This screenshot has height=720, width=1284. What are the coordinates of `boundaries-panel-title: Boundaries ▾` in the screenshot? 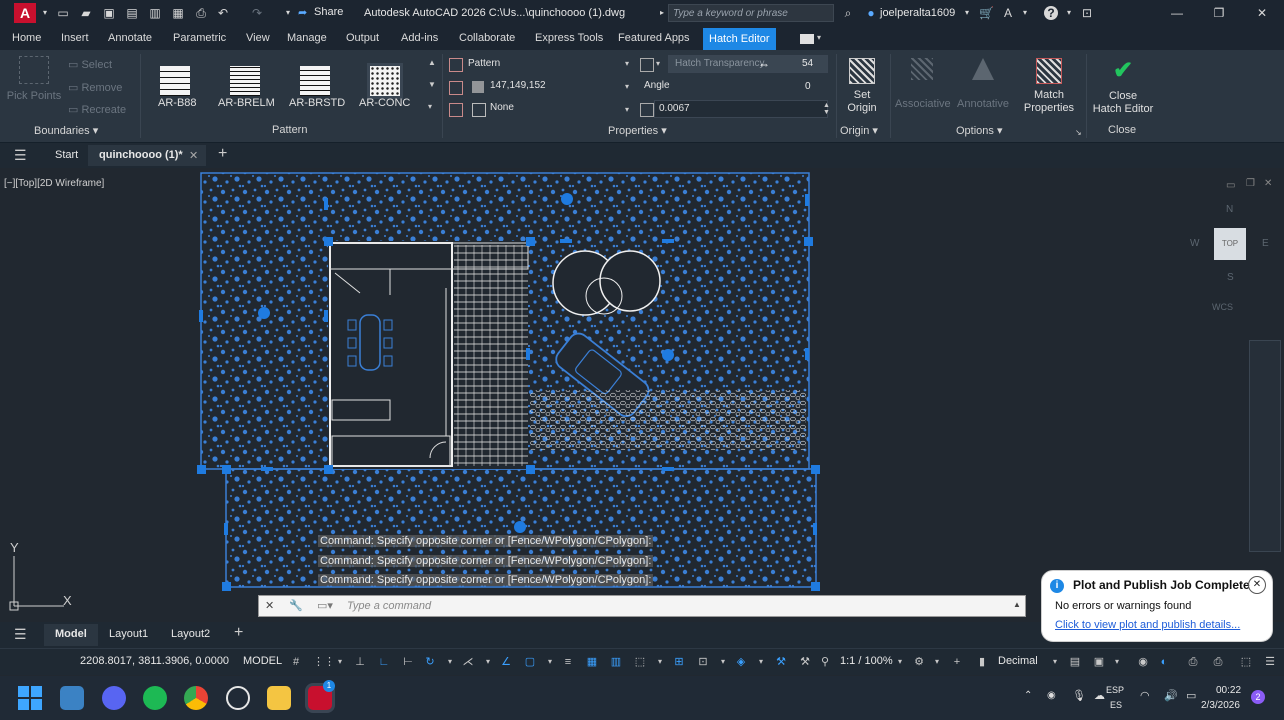 It's located at (66, 130).